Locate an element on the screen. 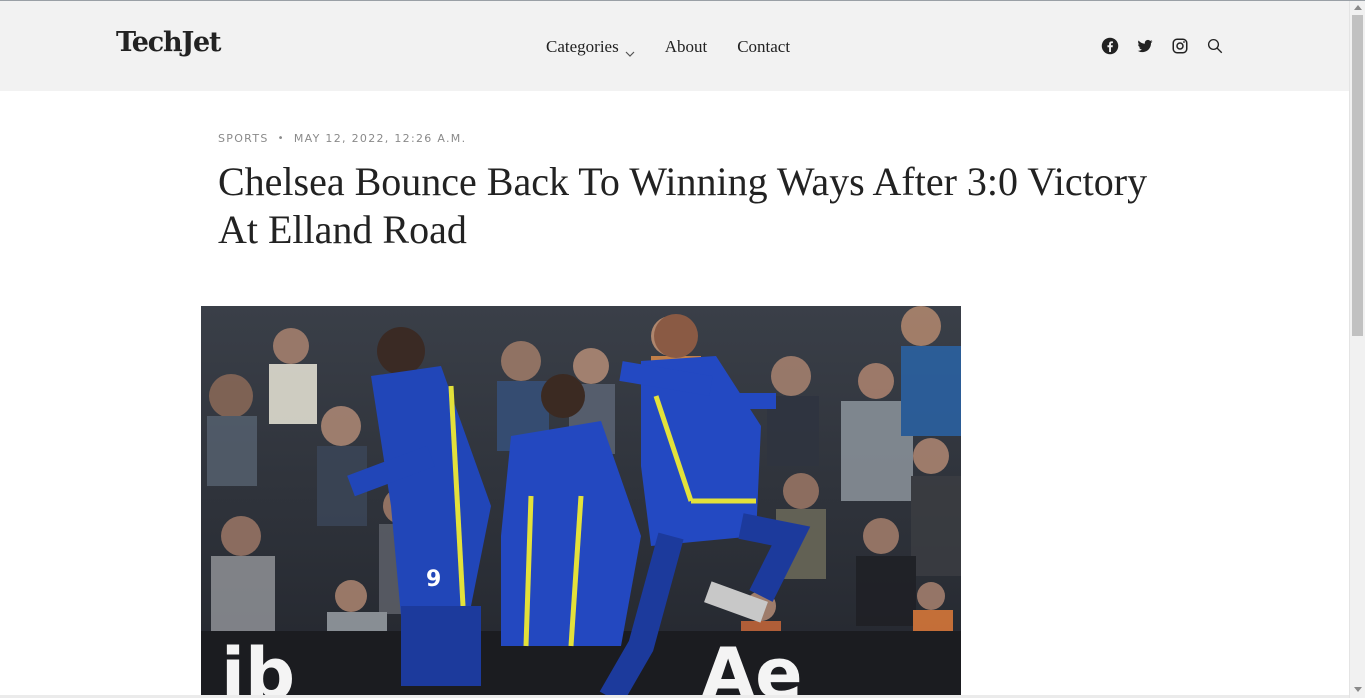 The image size is (1365, 698). article-category: SPORTS is located at coordinates (243, 138).